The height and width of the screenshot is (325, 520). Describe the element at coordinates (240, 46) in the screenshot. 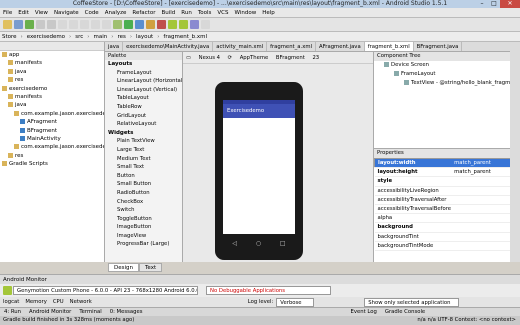

I see `editor-tab: activity_main.xml` at that location.